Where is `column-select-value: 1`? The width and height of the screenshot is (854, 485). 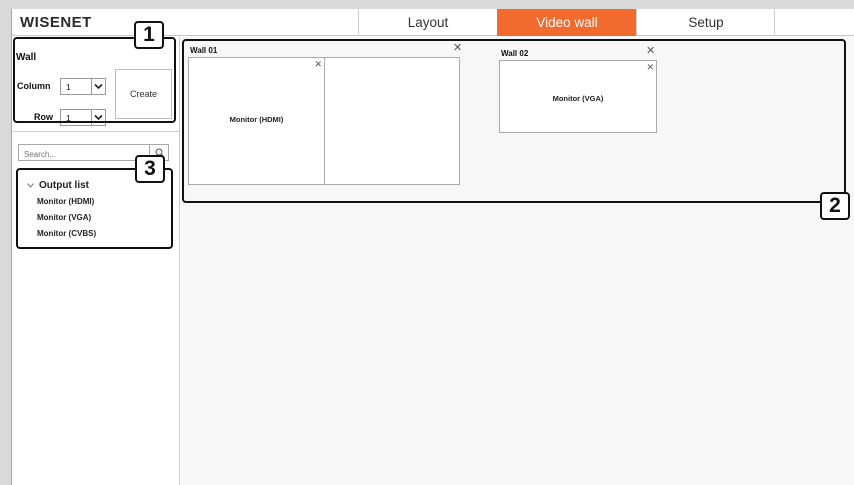
column-select-value: 1 is located at coordinates (68, 87).